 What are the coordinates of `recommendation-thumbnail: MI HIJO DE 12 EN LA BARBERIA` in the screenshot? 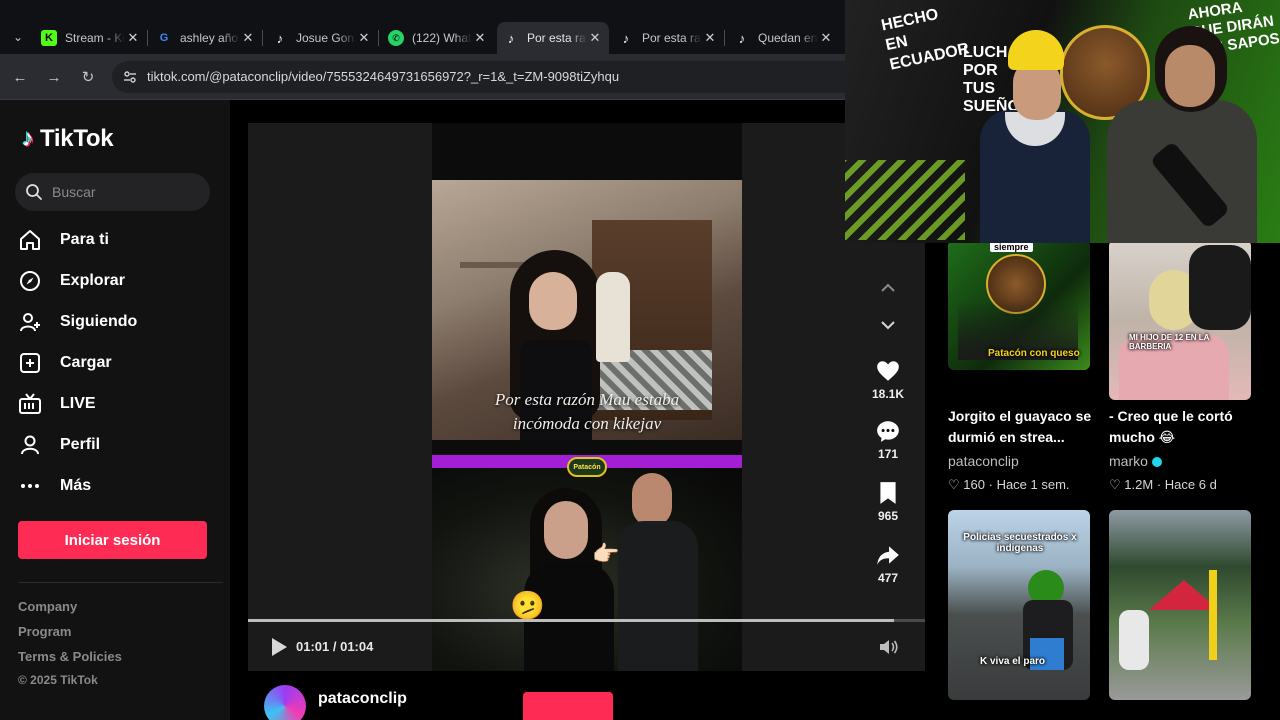 It's located at (1180, 320).